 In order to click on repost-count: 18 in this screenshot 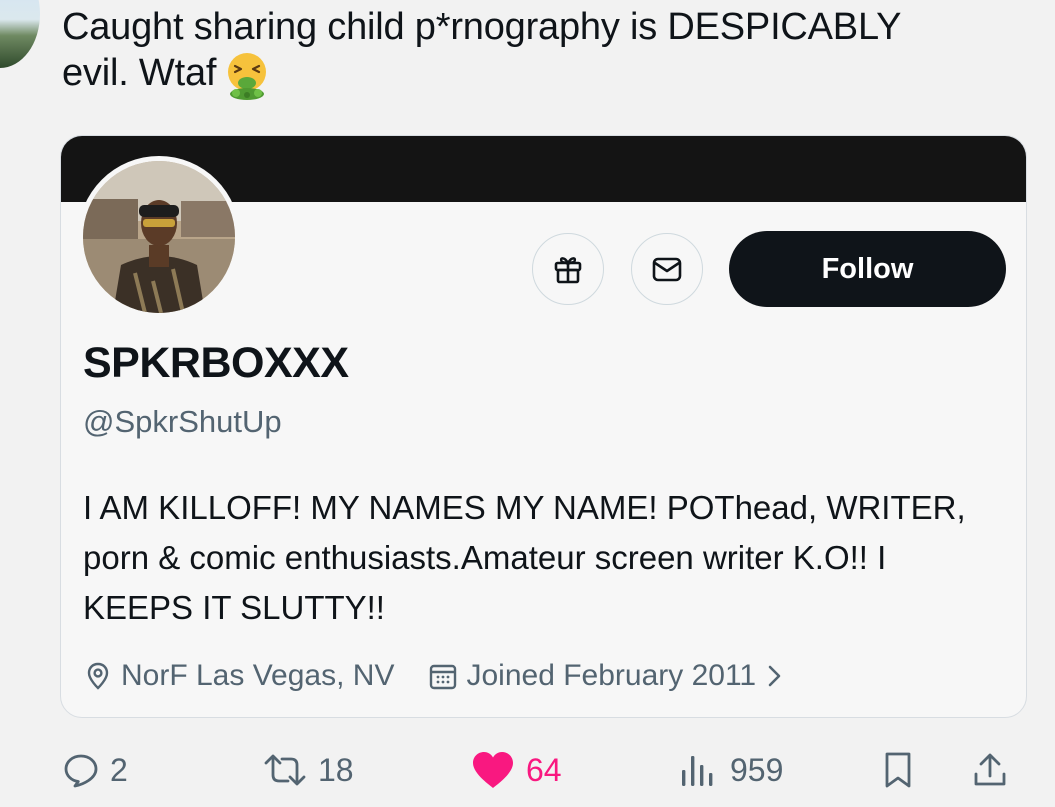, I will do `click(336, 769)`.